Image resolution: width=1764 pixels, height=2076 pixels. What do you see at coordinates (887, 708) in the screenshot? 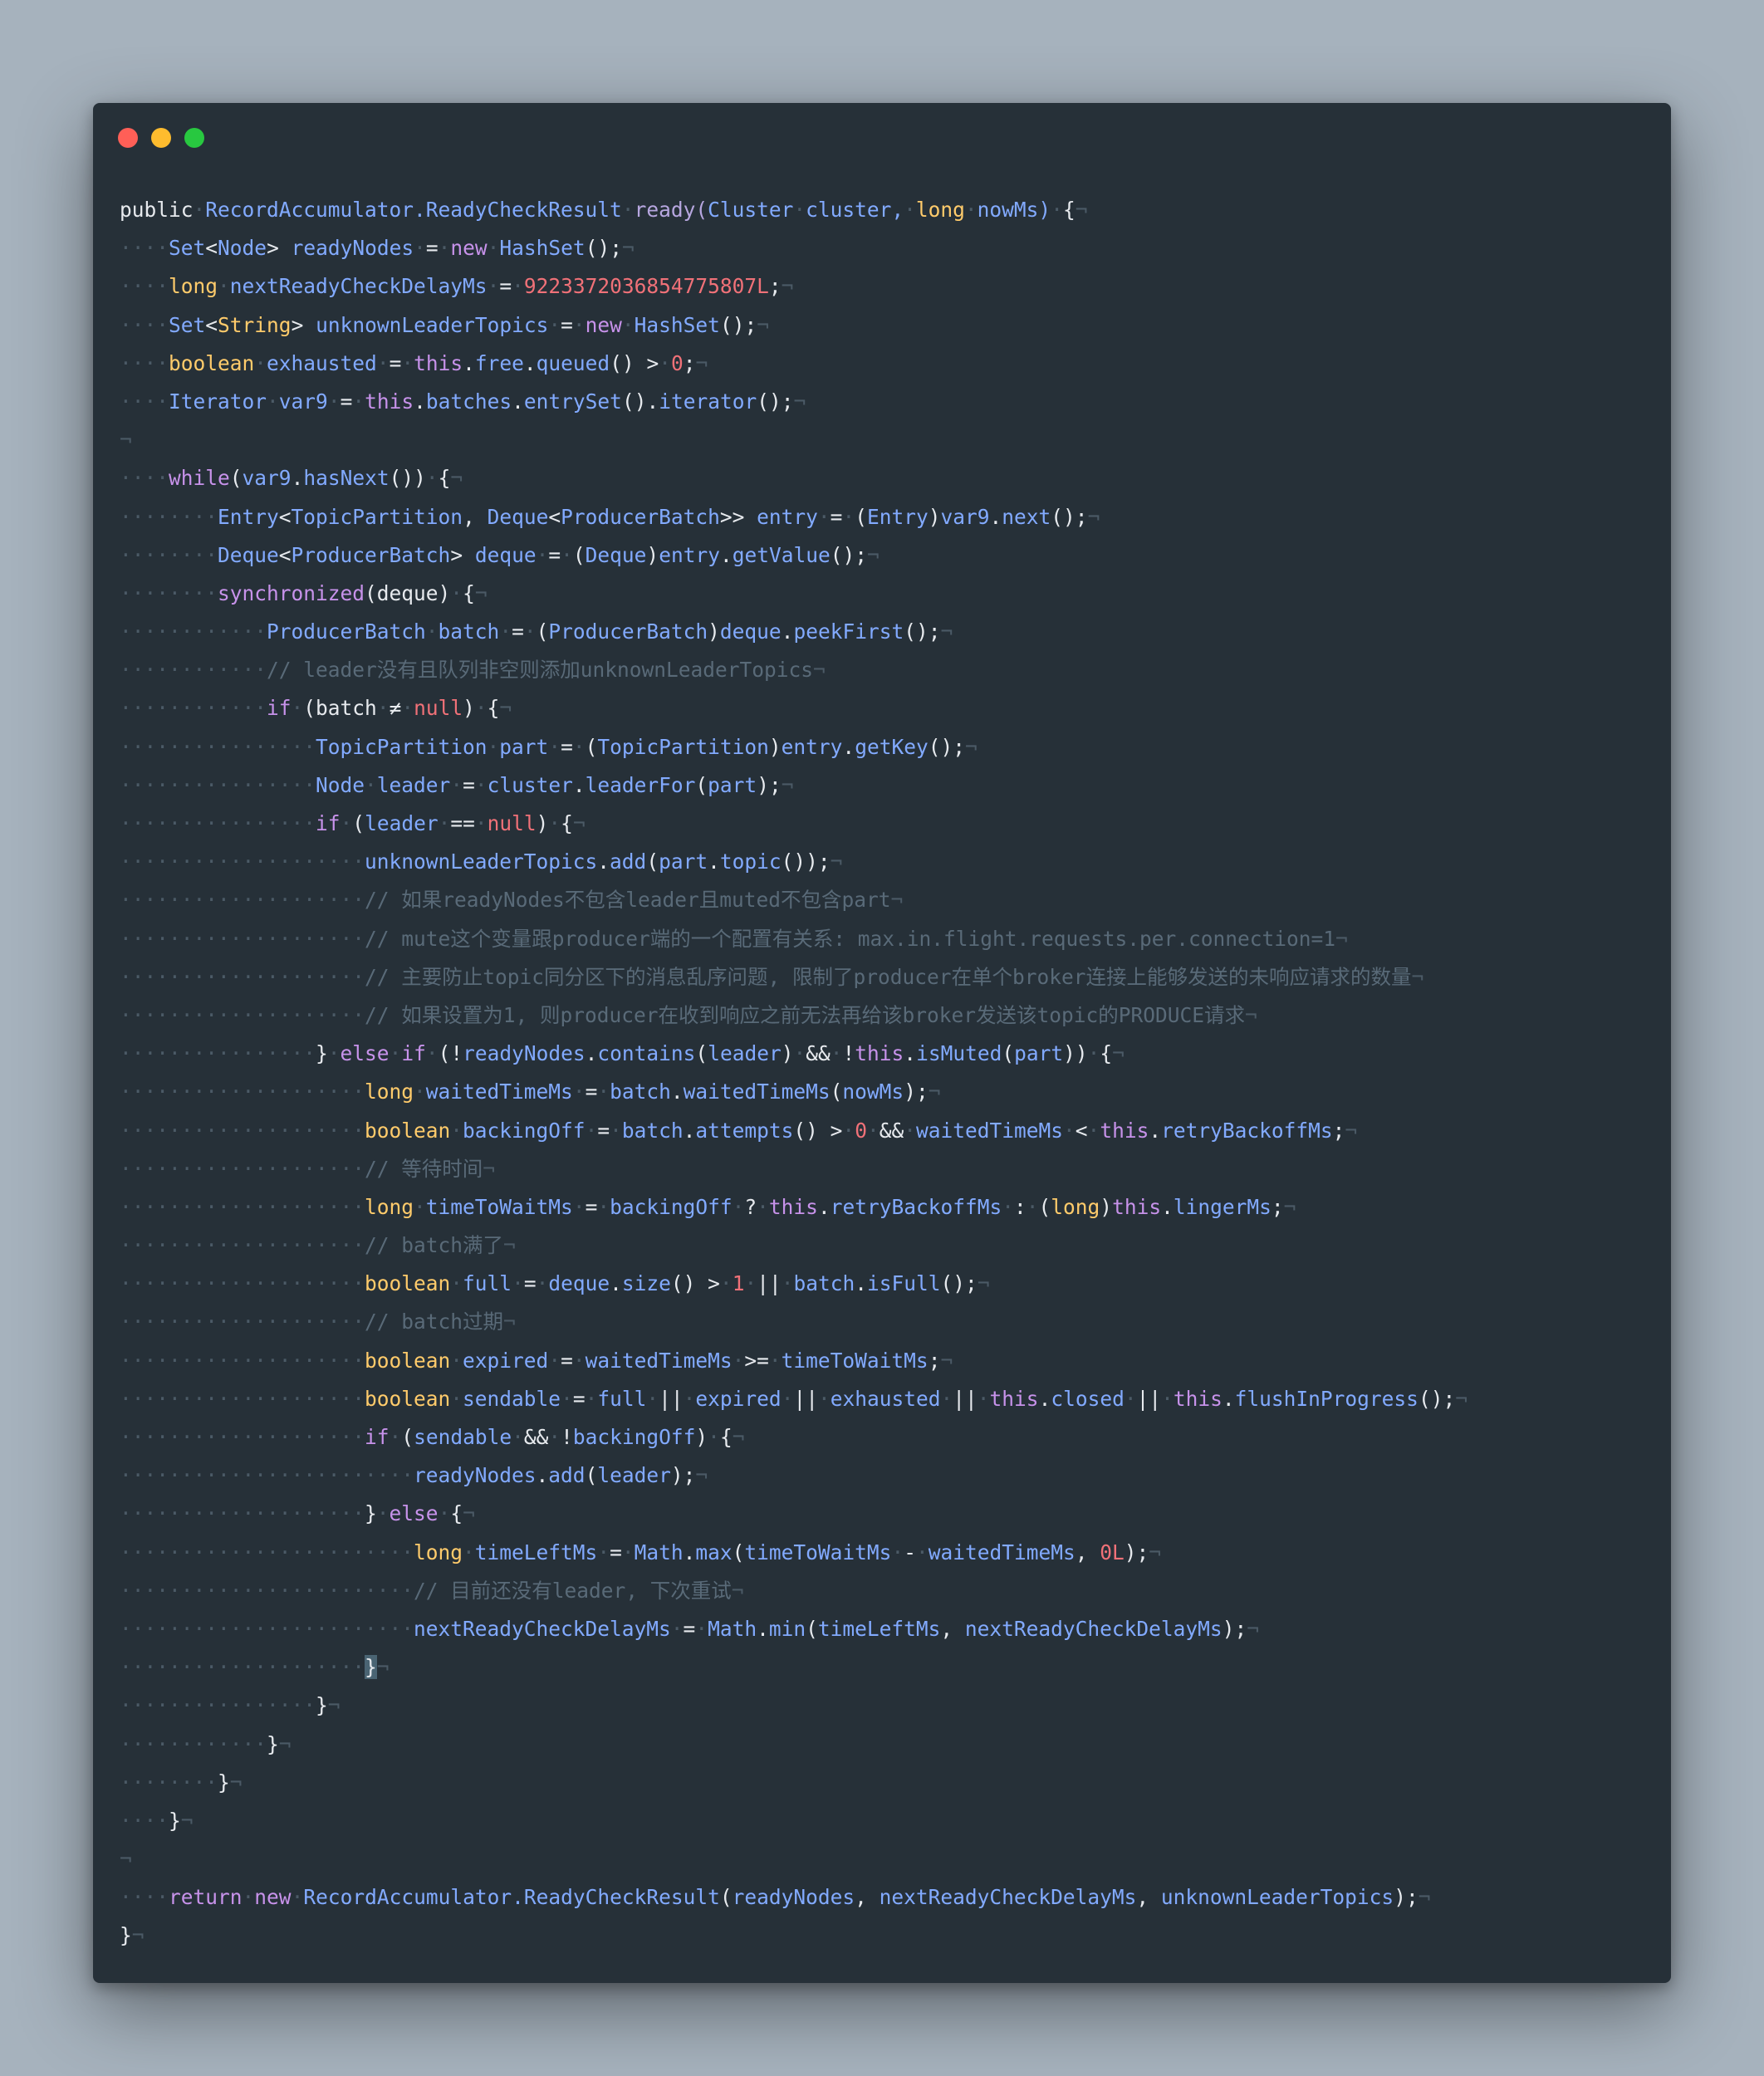
I see `code-line: ············if·(batch·≠·null)·{¬` at bounding box center [887, 708].